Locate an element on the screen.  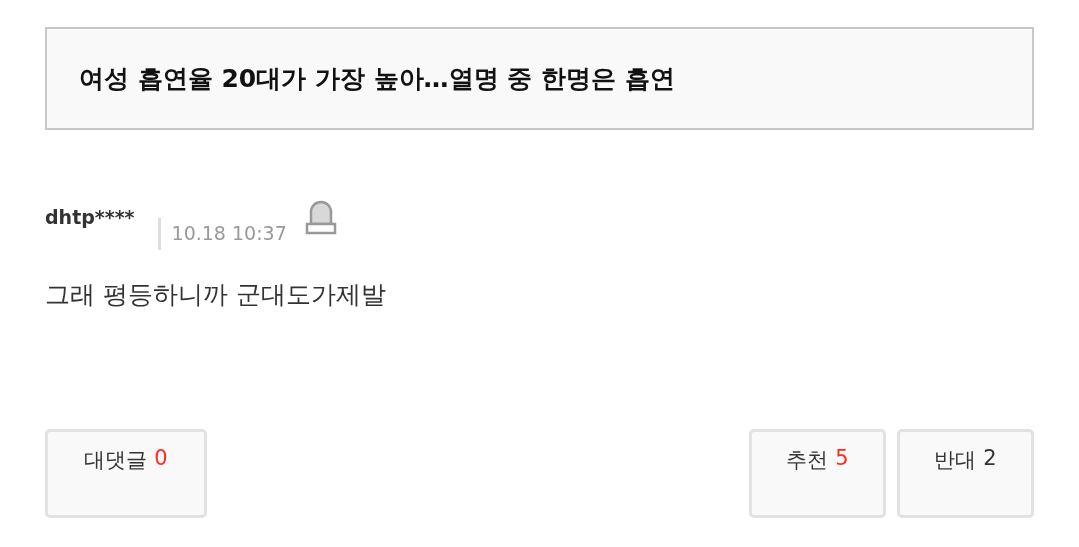
comment-action-button: 추천 5 is located at coordinates (817, 473).